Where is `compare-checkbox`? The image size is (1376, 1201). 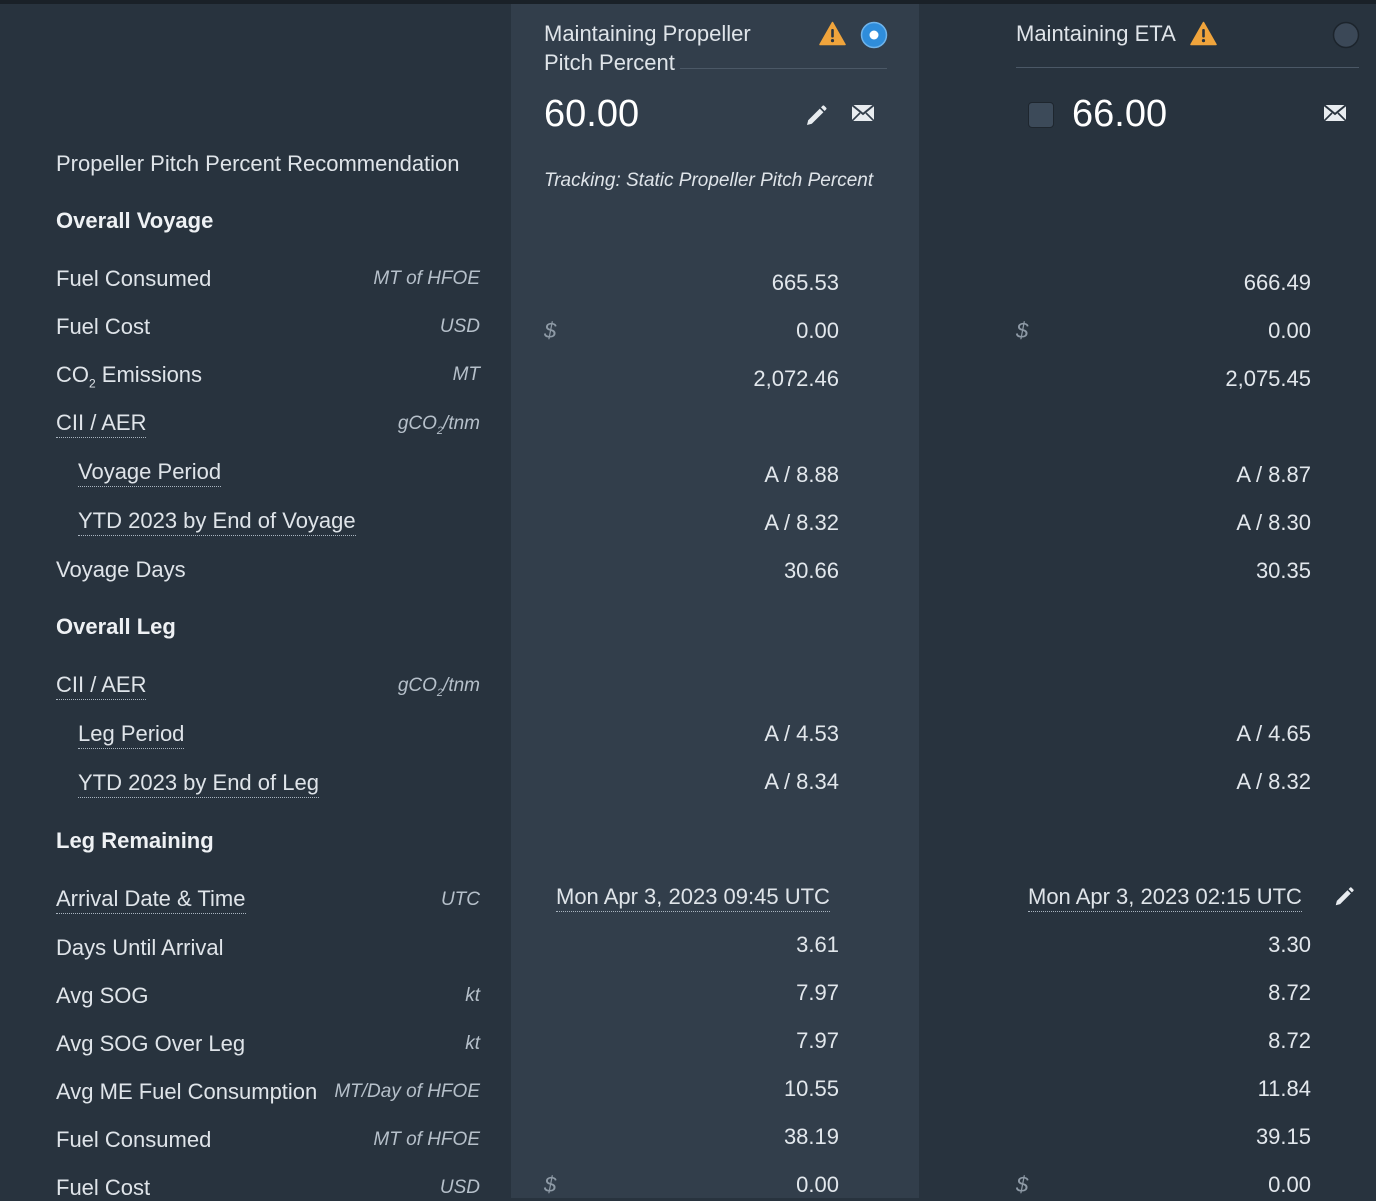 compare-checkbox is located at coordinates (1041, 115).